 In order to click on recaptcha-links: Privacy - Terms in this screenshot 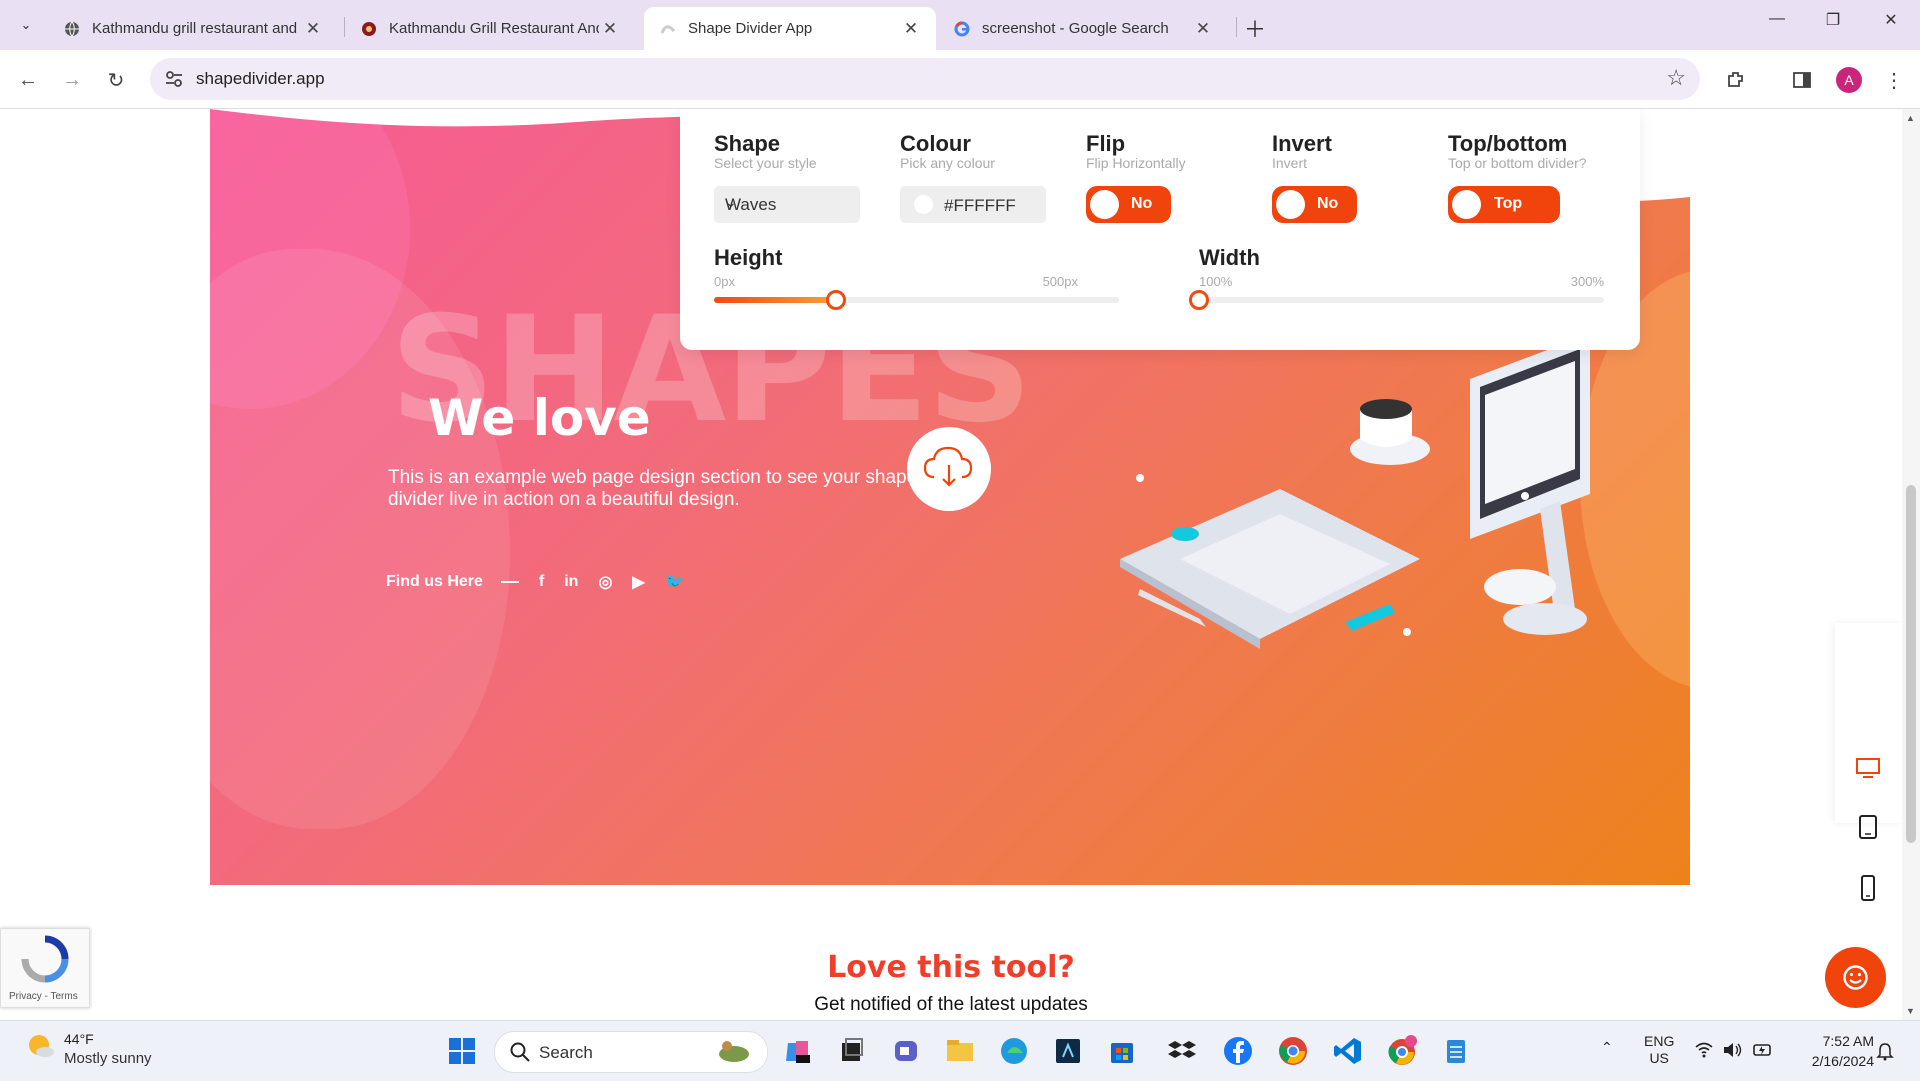, I will do `click(43, 996)`.